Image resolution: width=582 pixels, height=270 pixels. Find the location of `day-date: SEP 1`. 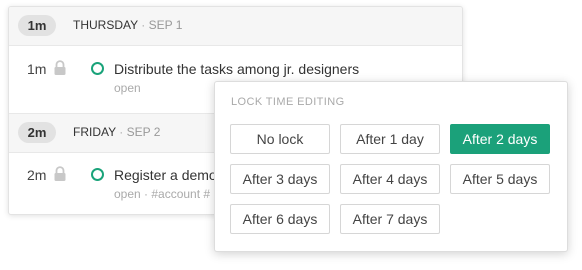

day-date: SEP 1 is located at coordinates (165, 25).